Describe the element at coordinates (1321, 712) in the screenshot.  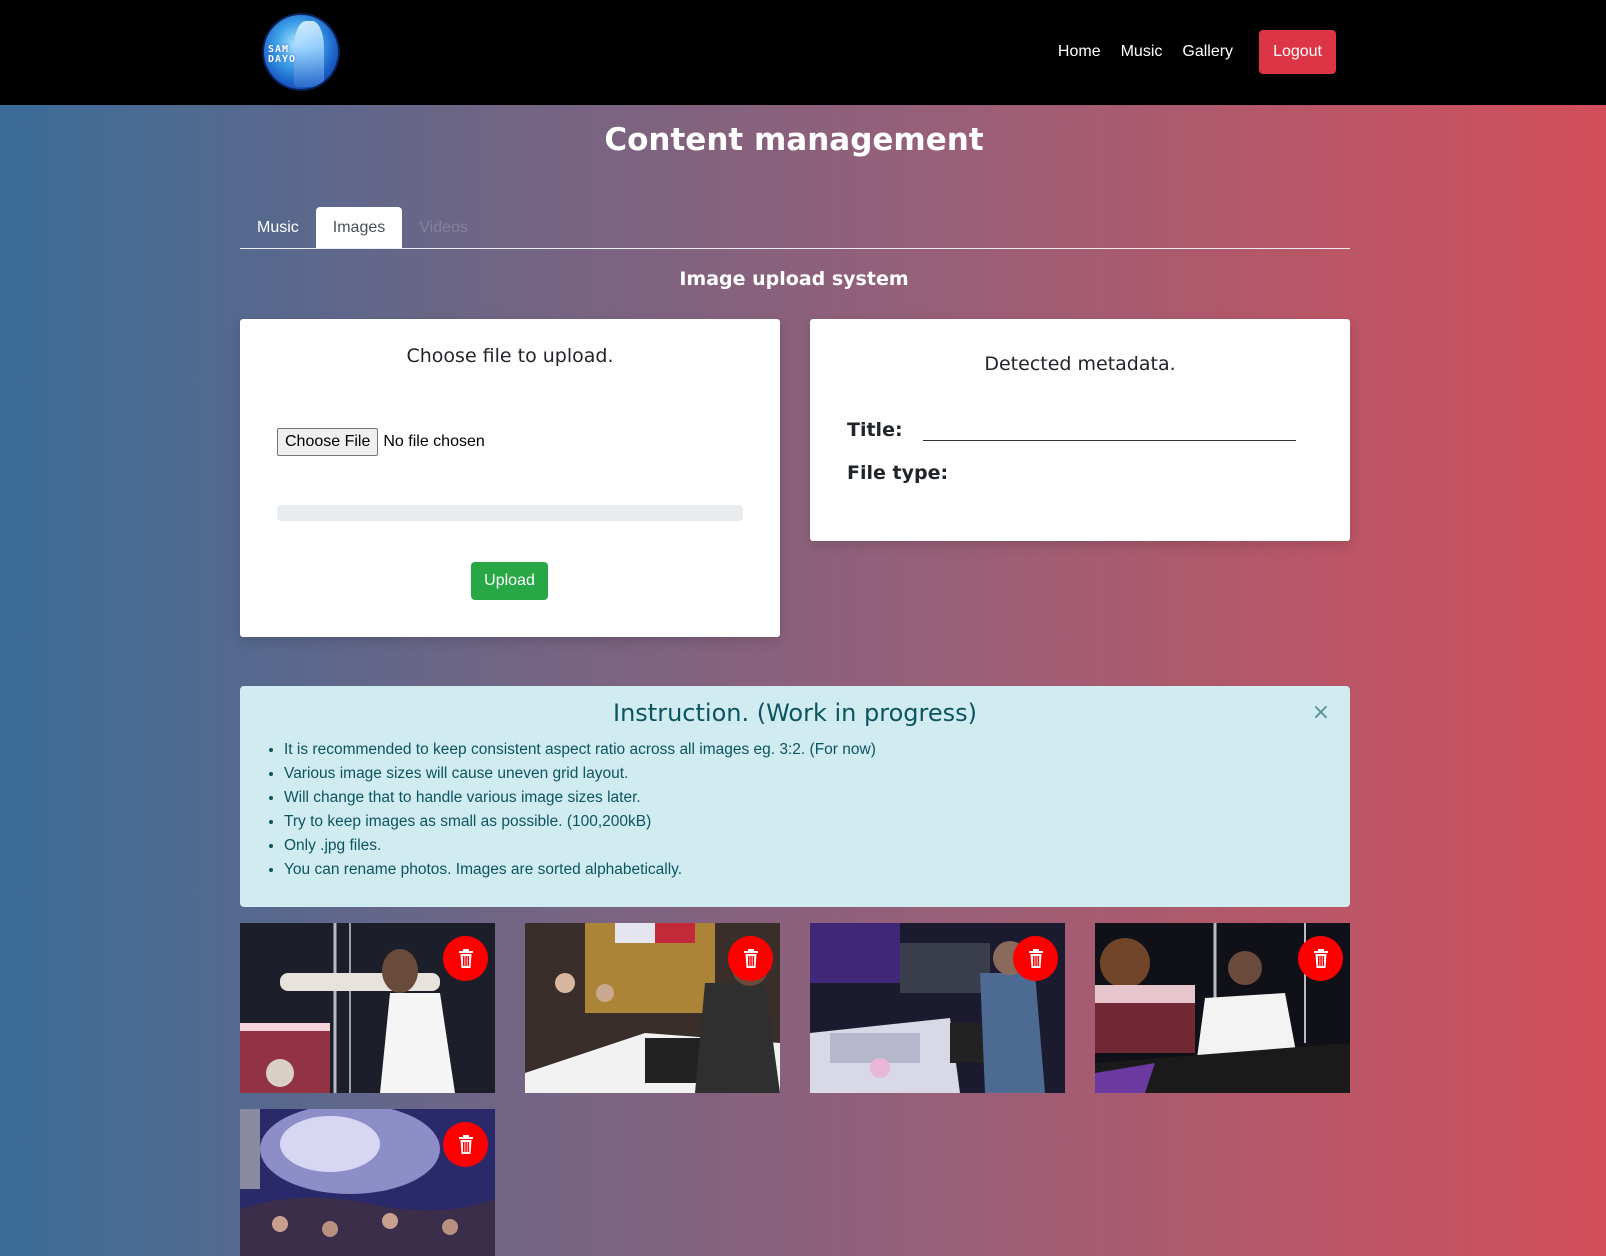
I see `close-icon: ×` at that location.